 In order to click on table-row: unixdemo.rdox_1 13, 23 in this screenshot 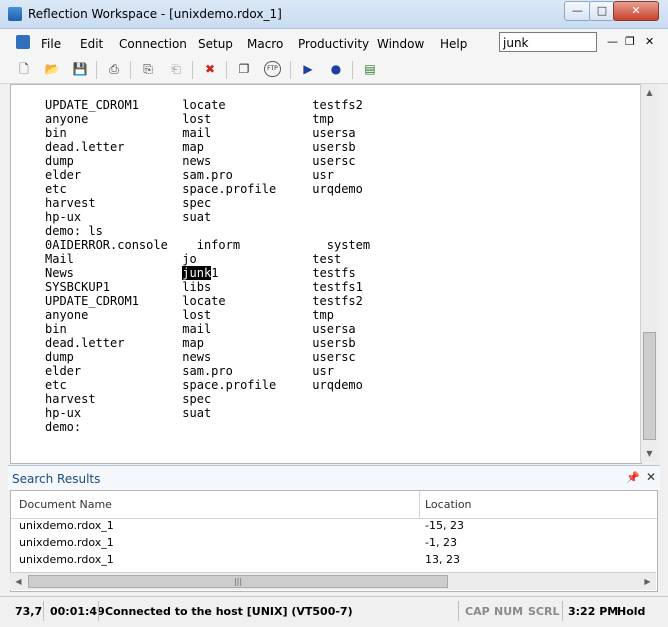, I will do `click(334, 560)`.